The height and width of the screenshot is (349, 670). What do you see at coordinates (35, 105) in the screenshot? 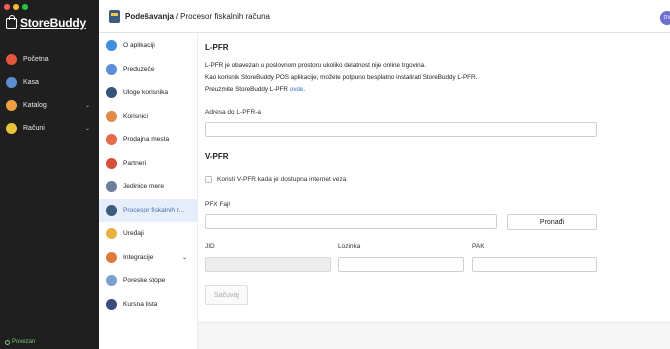
I see `sidebar-item-label: Katalog` at bounding box center [35, 105].